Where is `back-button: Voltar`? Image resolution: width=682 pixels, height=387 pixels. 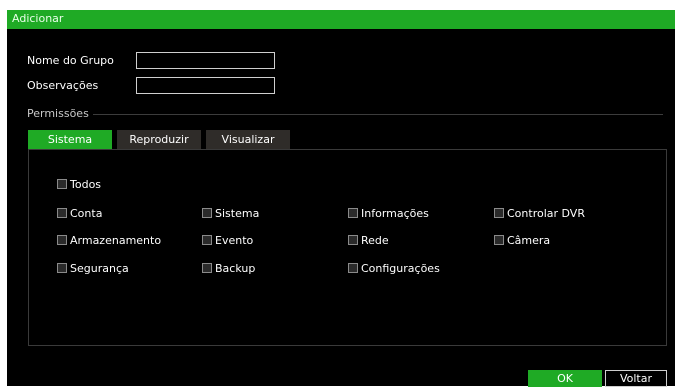
back-button: Voltar is located at coordinates (636, 378).